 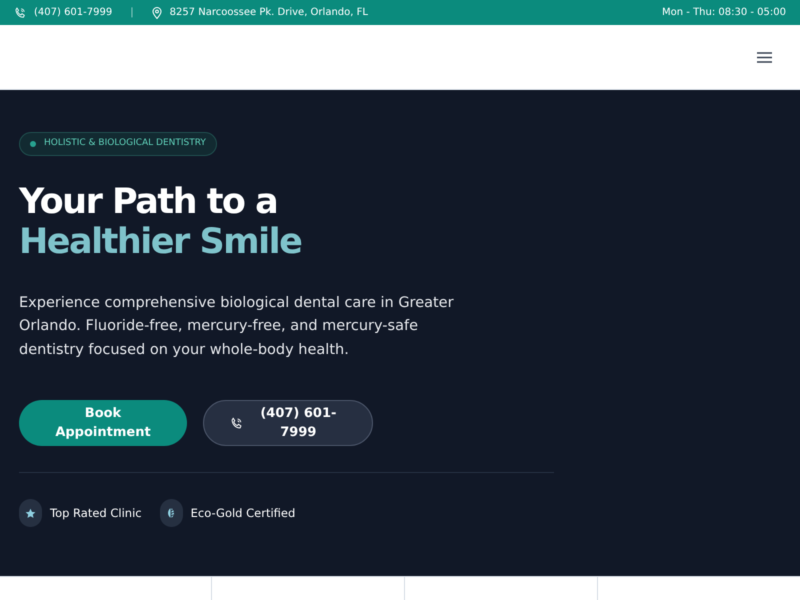 What do you see at coordinates (764, 57) in the screenshot?
I see `menu-icon` at bounding box center [764, 57].